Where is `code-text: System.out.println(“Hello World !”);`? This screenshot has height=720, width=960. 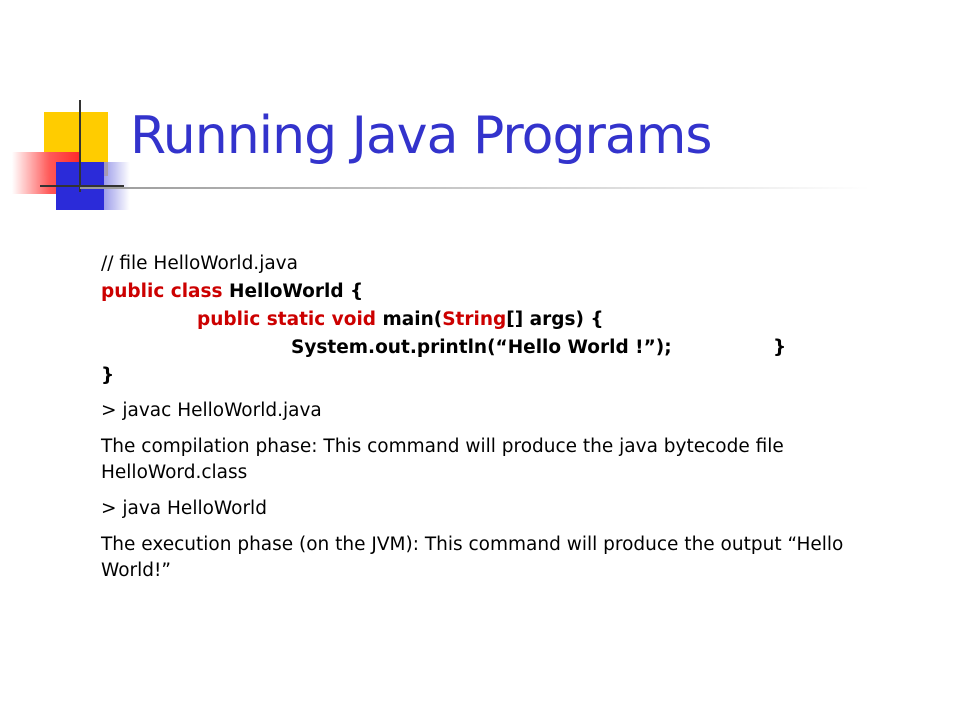 code-text: System.out.println(“Hello World !”); is located at coordinates (481, 347).